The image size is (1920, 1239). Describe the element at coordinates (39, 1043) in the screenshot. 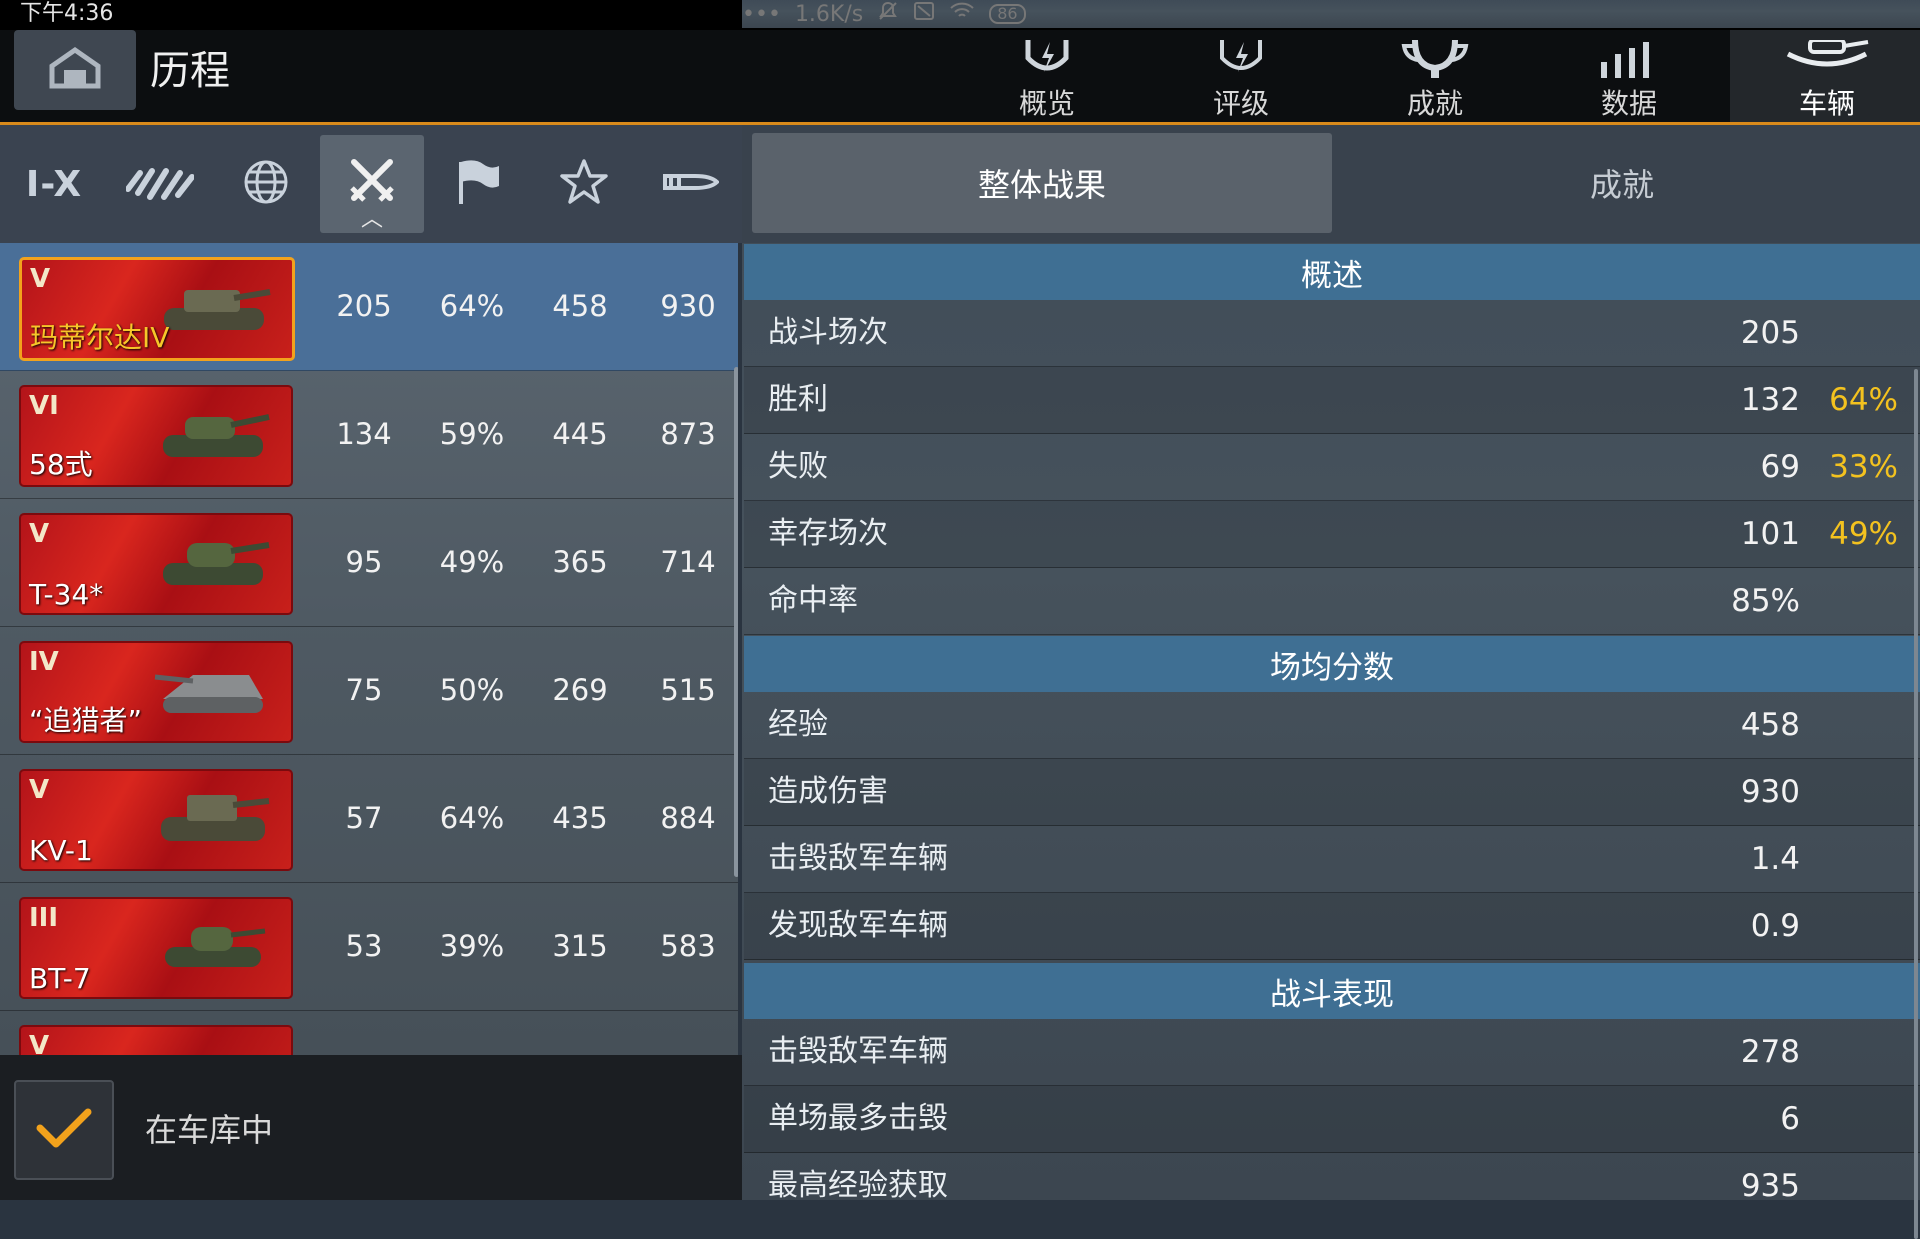

I see `tier-badge: V` at that location.